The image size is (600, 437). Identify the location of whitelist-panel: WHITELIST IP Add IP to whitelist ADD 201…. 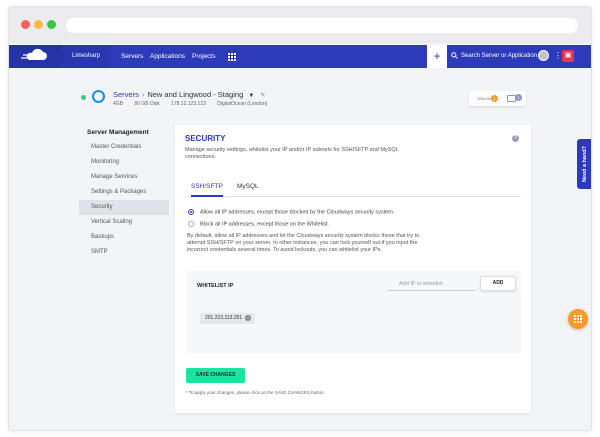
(354, 312).